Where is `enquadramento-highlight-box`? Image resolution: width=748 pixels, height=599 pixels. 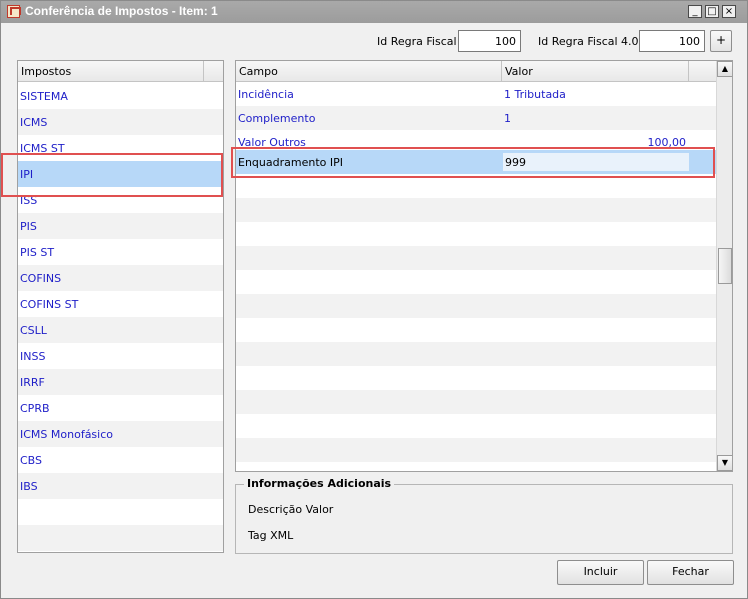 enquadramento-highlight-box is located at coordinates (473, 162).